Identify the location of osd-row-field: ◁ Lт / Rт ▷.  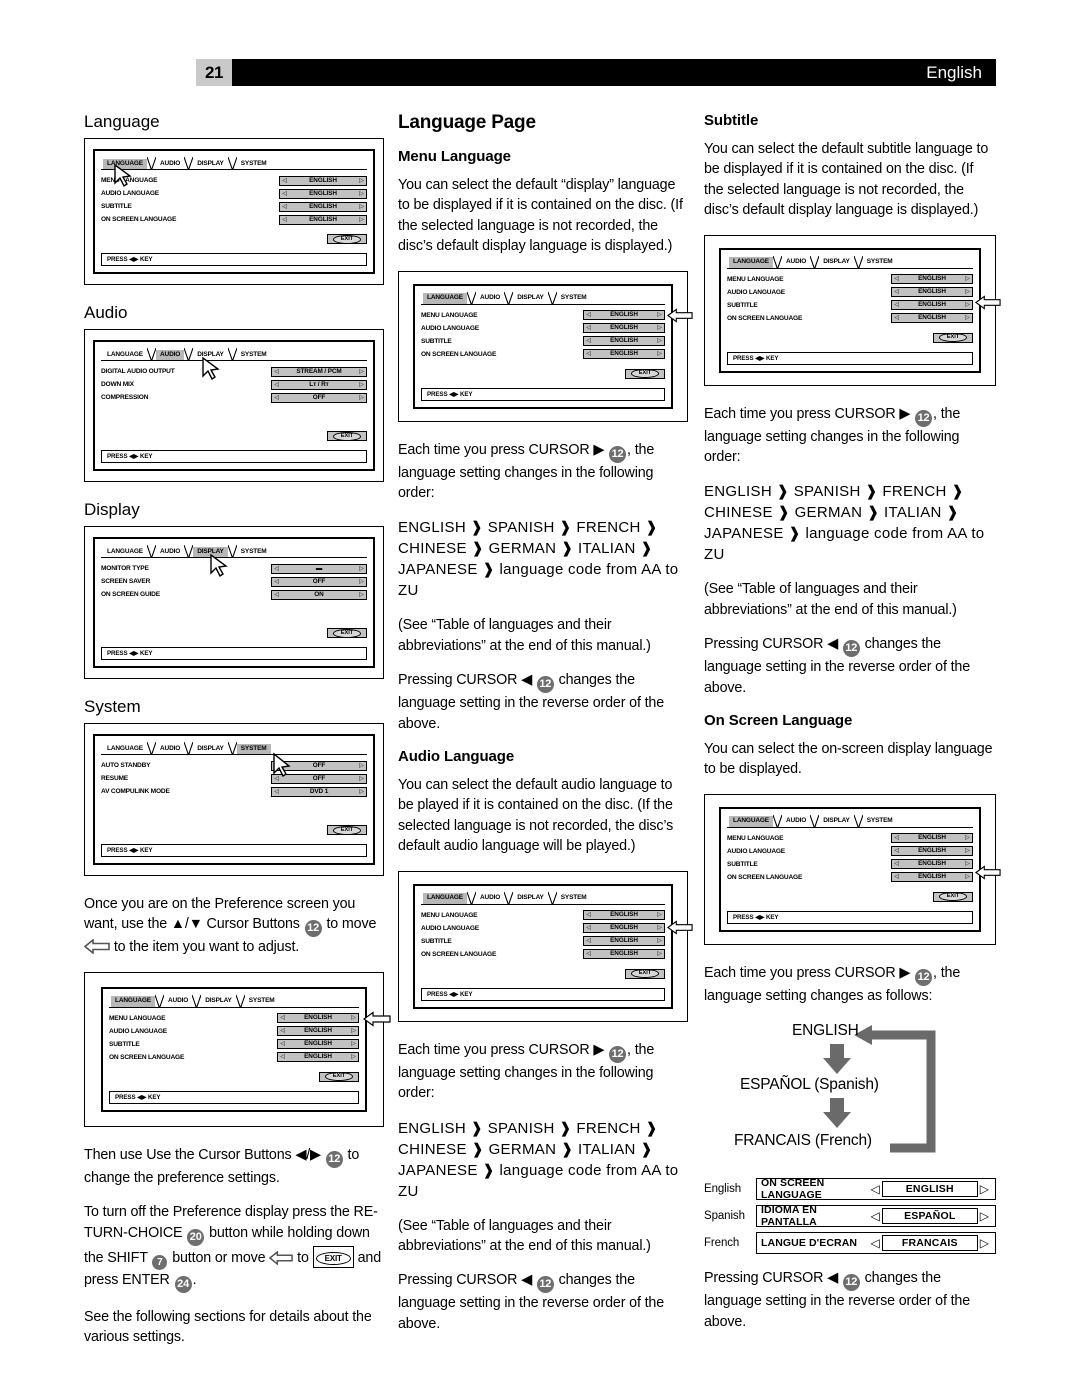
(319, 384).